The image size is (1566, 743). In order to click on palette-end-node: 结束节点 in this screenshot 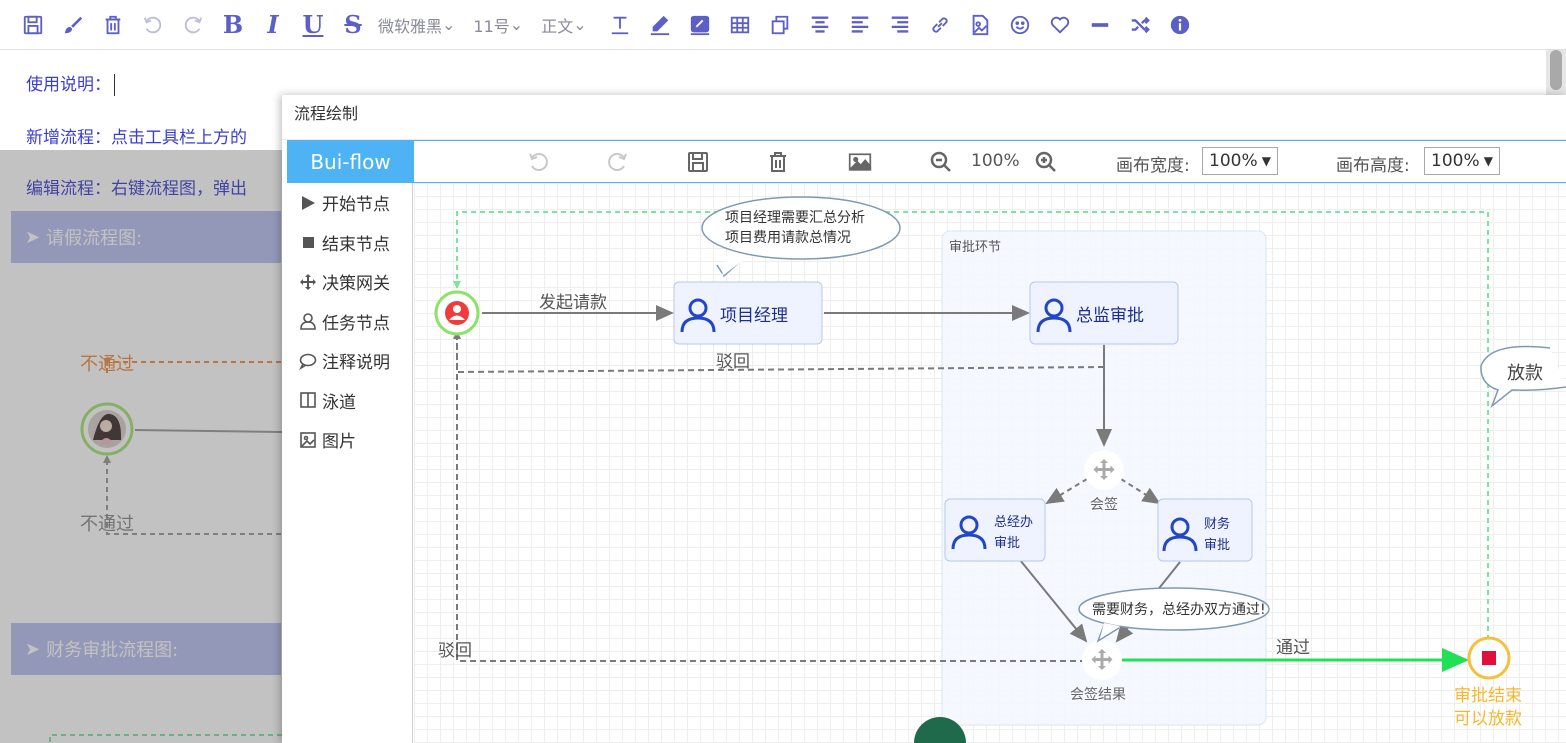, I will do `click(349, 243)`.